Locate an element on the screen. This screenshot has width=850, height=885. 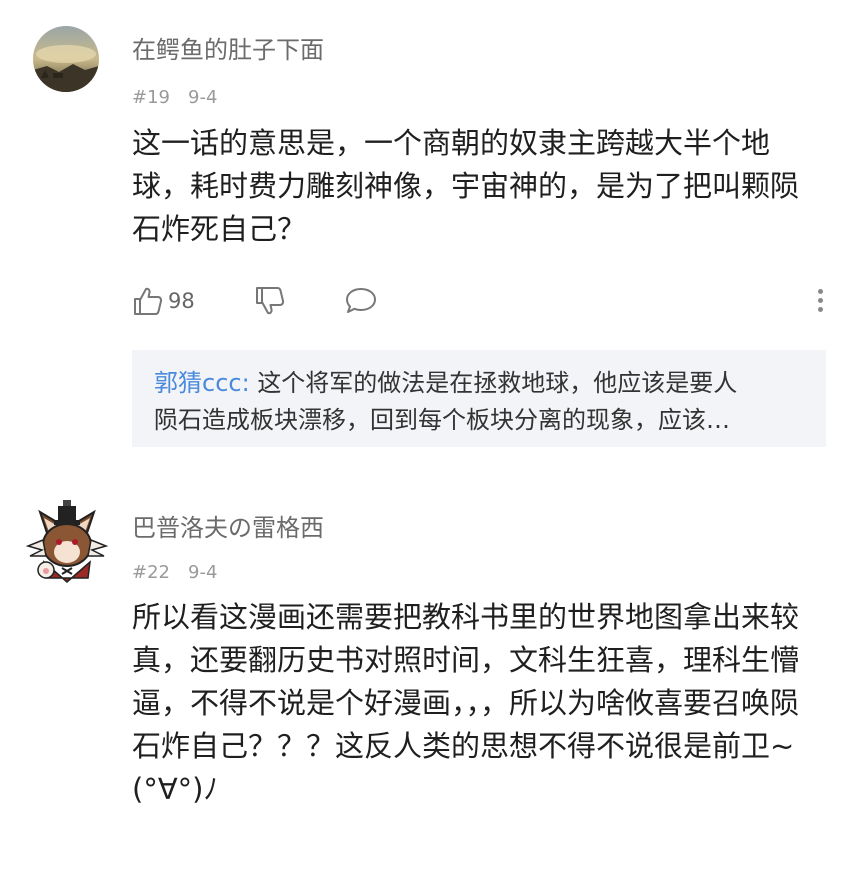
thumbs-down-icon is located at coordinates (270, 301).